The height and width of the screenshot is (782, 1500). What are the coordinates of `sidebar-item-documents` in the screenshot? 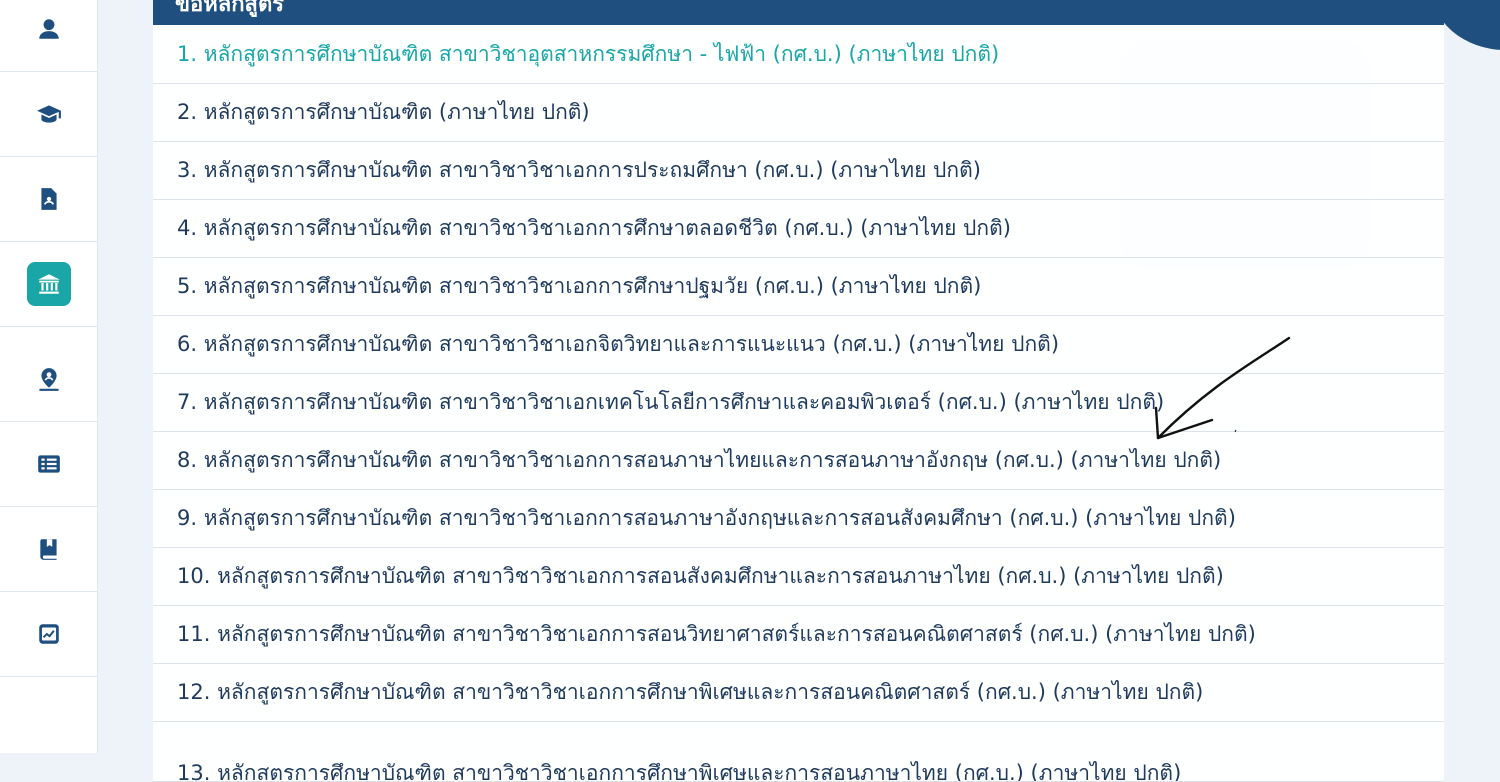 It's located at (48, 199).